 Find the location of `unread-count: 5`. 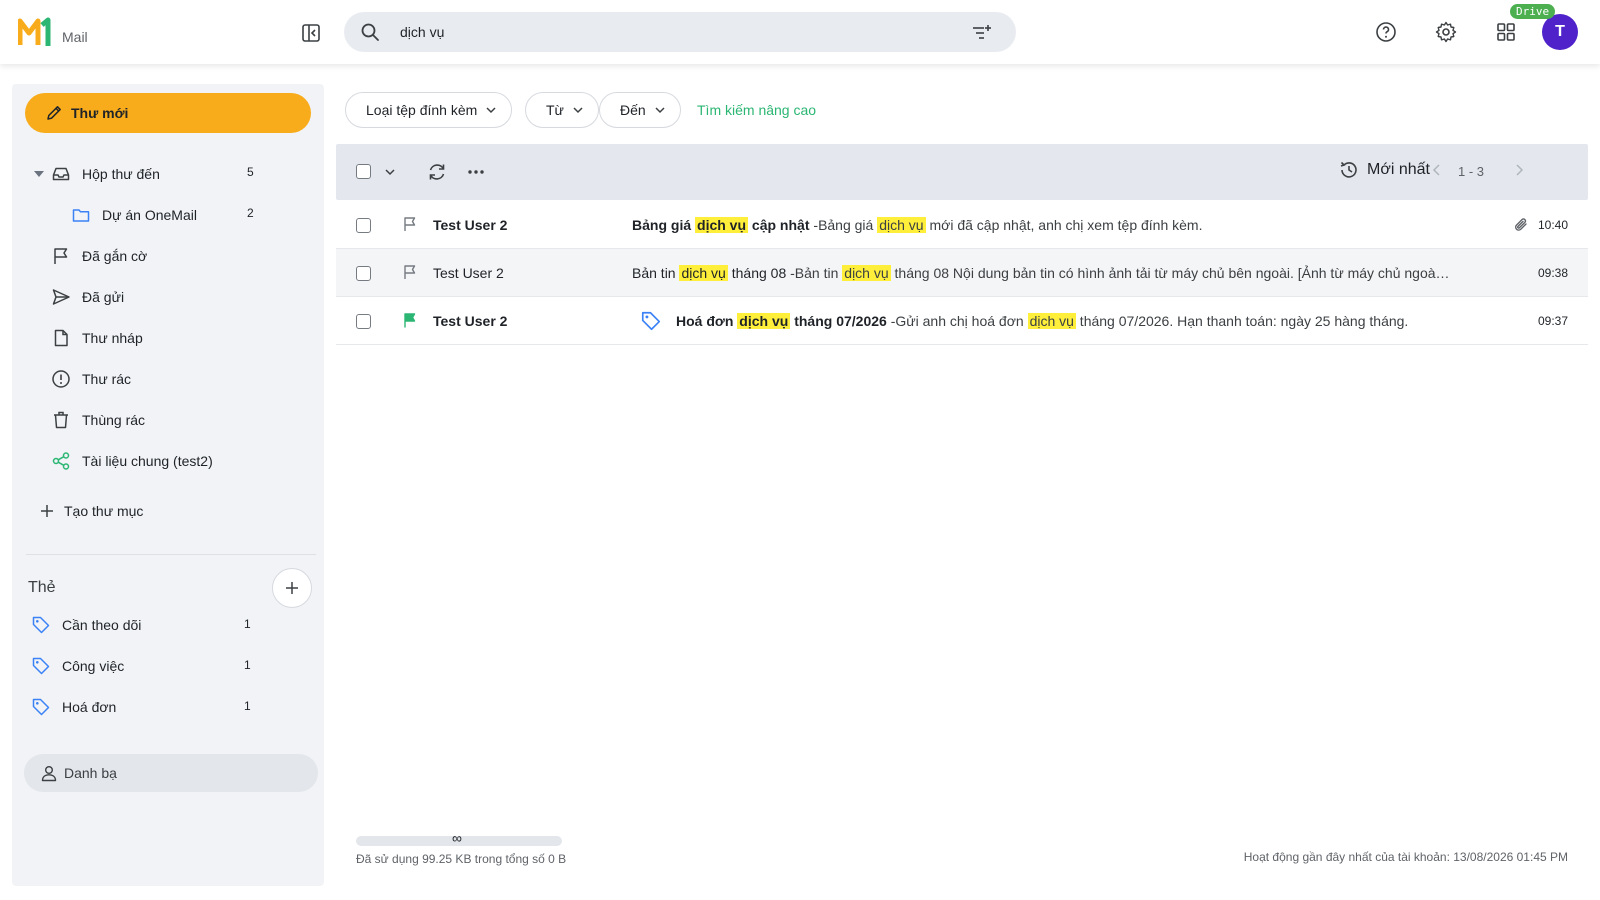

unread-count: 5 is located at coordinates (250, 172).